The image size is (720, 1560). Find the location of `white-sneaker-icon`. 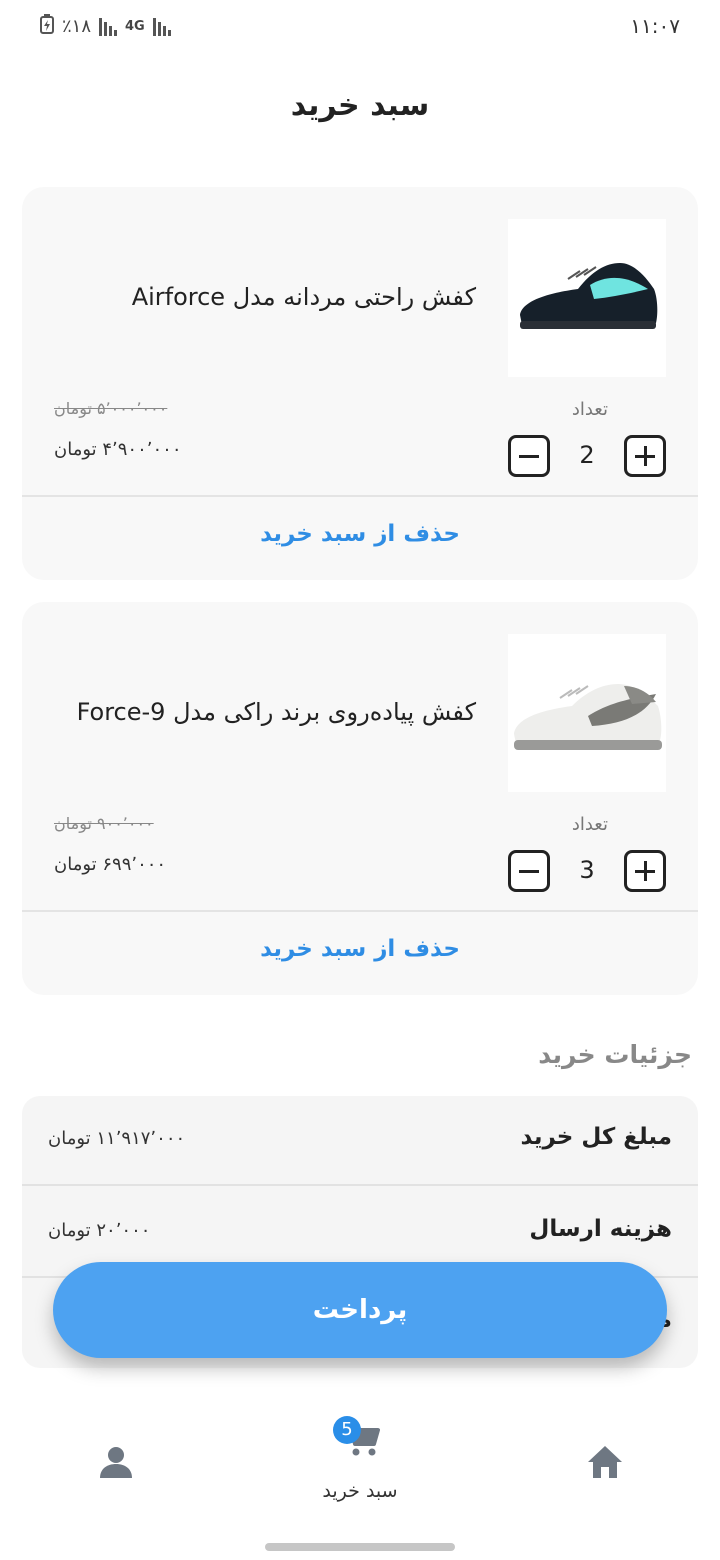

white-sneaker-icon is located at coordinates (588, 717).